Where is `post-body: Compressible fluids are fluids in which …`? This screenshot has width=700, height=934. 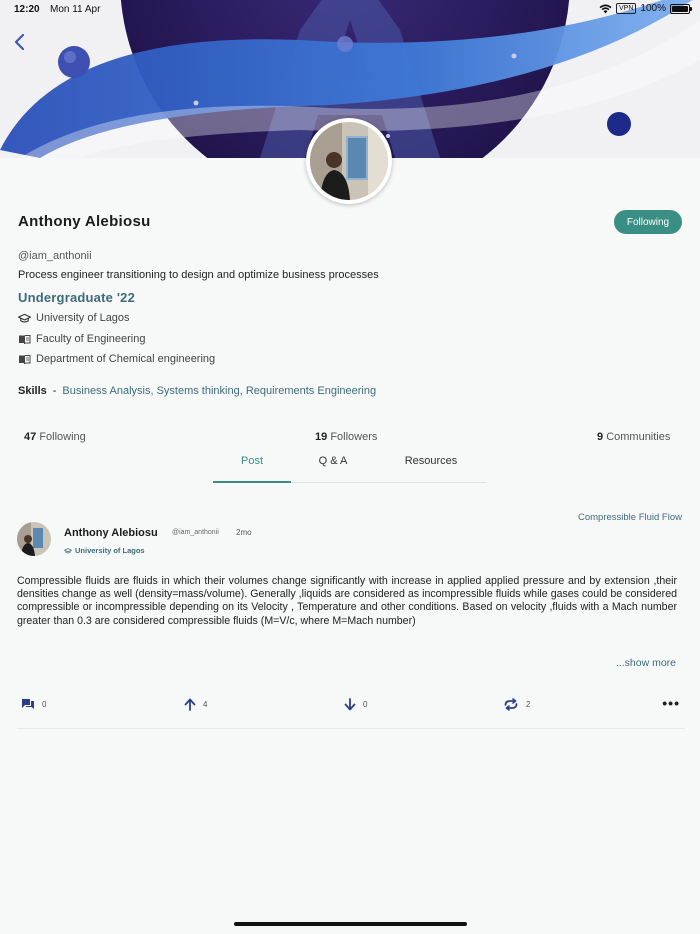 post-body: Compressible fluids are fluids in which … is located at coordinates (347, 601).